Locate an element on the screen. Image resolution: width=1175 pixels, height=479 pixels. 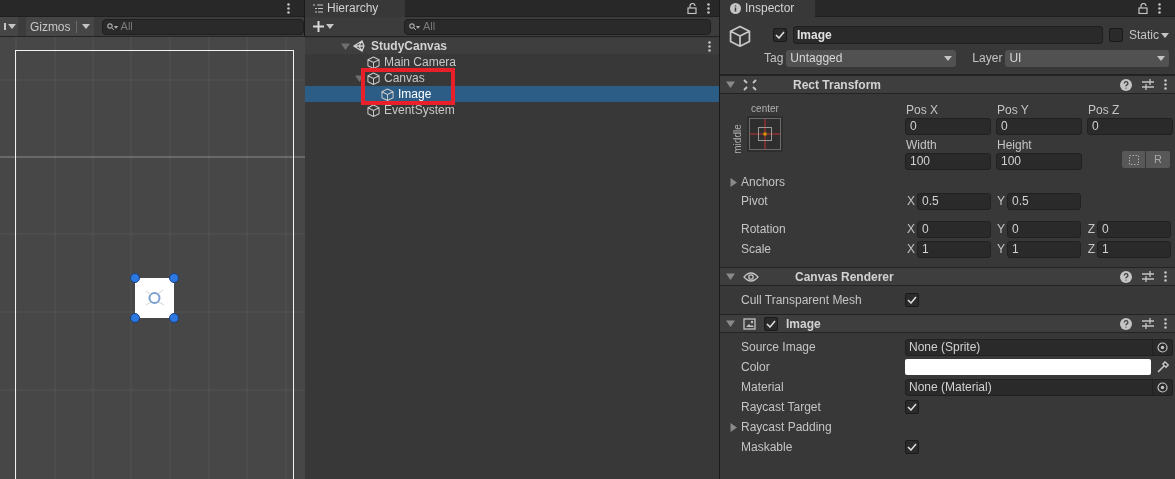
plus-icon is located at coordinates (318, 26).